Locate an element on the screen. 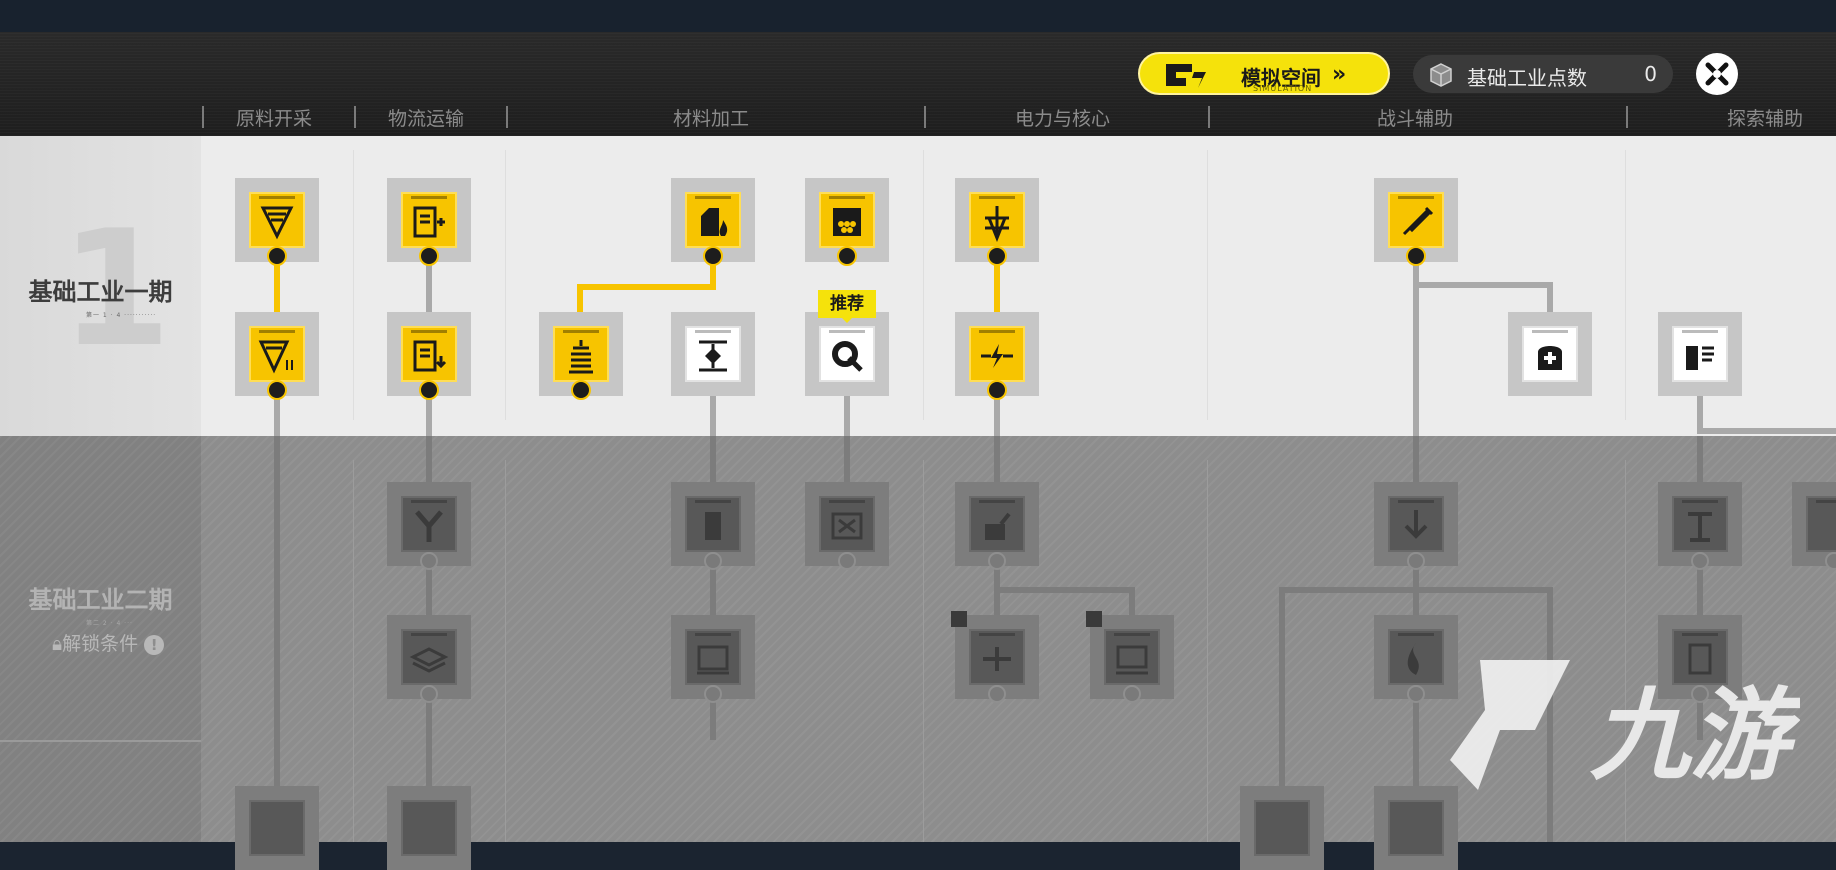 Image resolution: width=1836 pixels, height=870 pixels. drill-ii-icon is located at coordinates (275, 357).